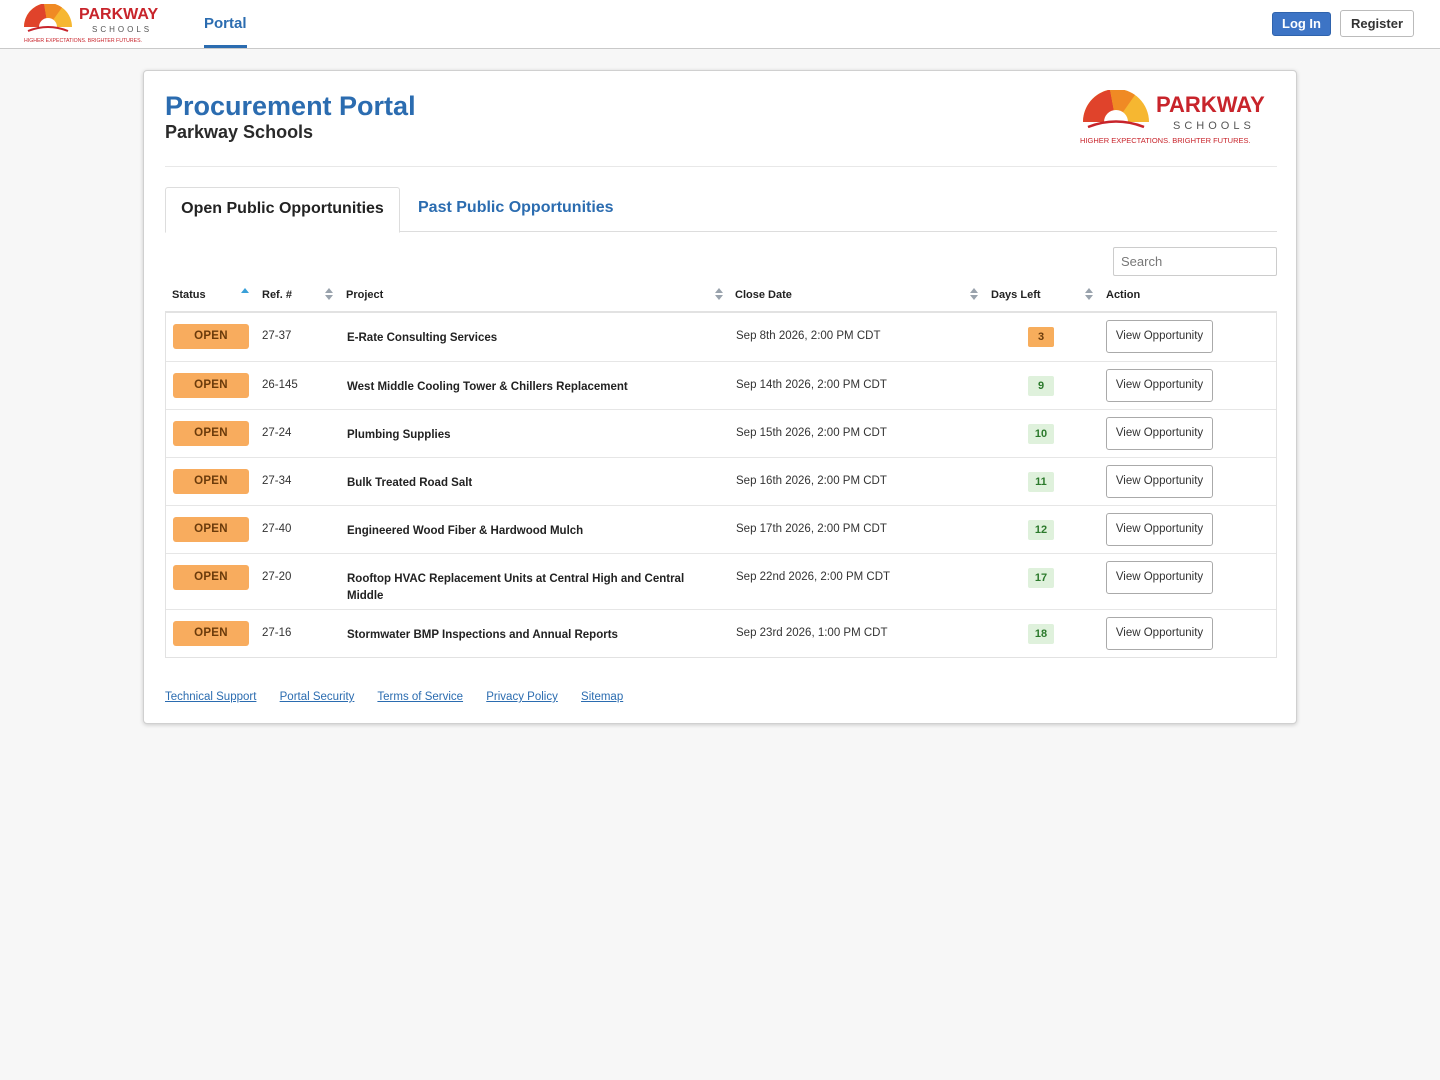 The width and height of the screenshot is (1440, 1080). Describe the element at coordinates (1041, 386) in the screenshot. I see `days-left-badge: 9` at that location.